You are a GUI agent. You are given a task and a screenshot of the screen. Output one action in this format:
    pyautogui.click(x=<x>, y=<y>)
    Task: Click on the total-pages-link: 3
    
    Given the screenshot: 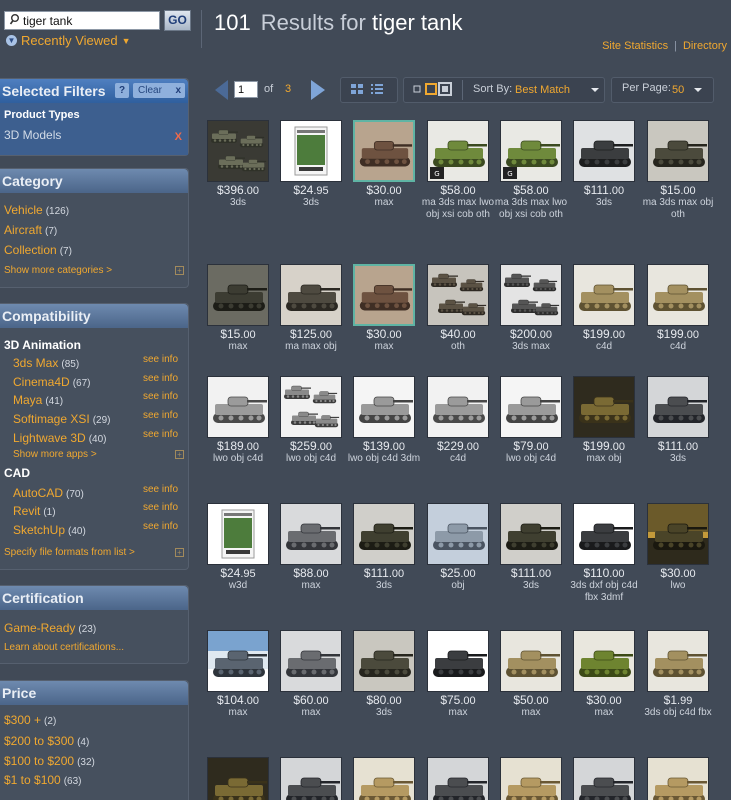 What is the action you would take?
    pyautogui.click(x=288, y=89)
    